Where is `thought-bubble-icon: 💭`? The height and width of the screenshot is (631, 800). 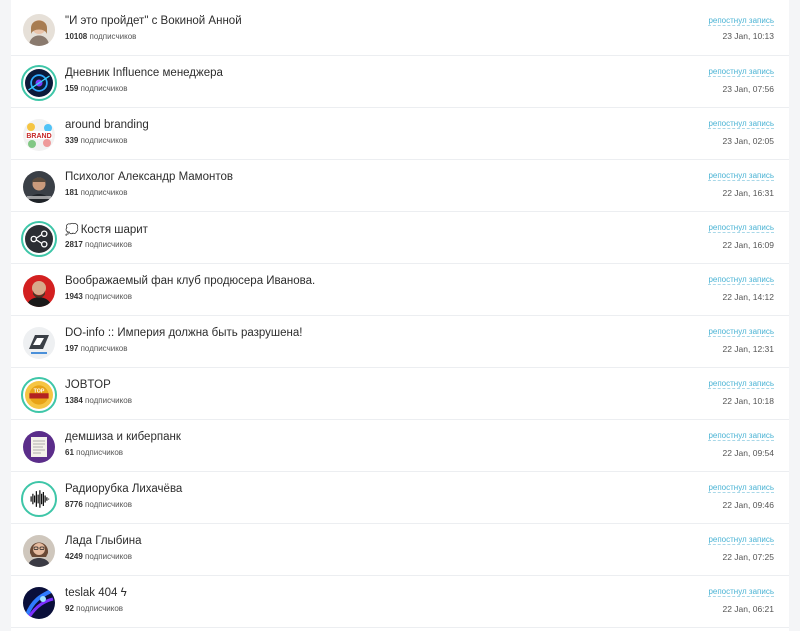 thought-bubble-icon: 💭 is located at coordinates (72, 230).